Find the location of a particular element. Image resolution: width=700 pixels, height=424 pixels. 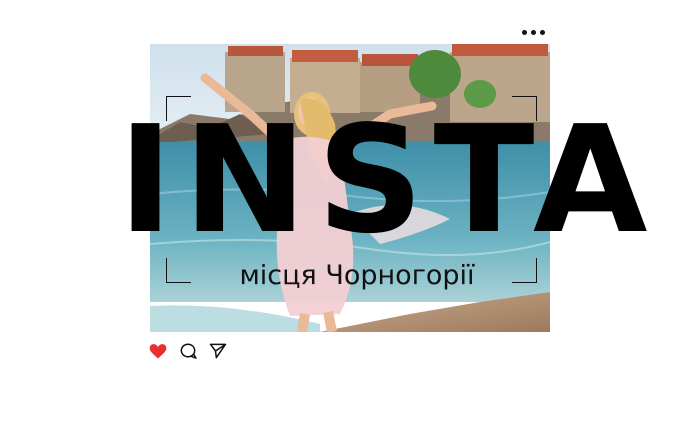

post-actions is located at coordinates (188, 351).